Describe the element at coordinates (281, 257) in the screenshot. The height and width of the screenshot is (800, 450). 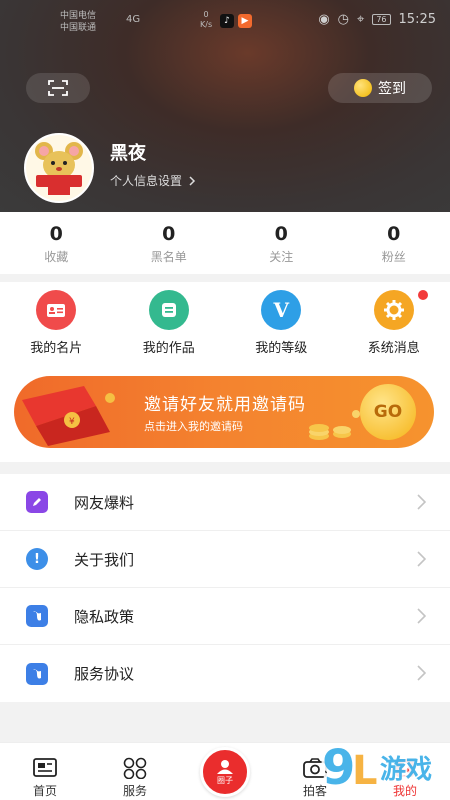
I see `stat-label: 关注` at that location.